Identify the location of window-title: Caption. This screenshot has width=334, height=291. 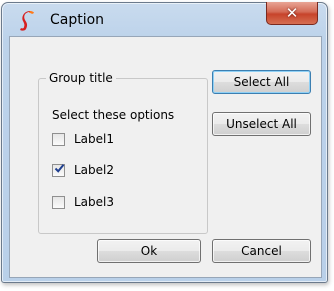
(77, 20).